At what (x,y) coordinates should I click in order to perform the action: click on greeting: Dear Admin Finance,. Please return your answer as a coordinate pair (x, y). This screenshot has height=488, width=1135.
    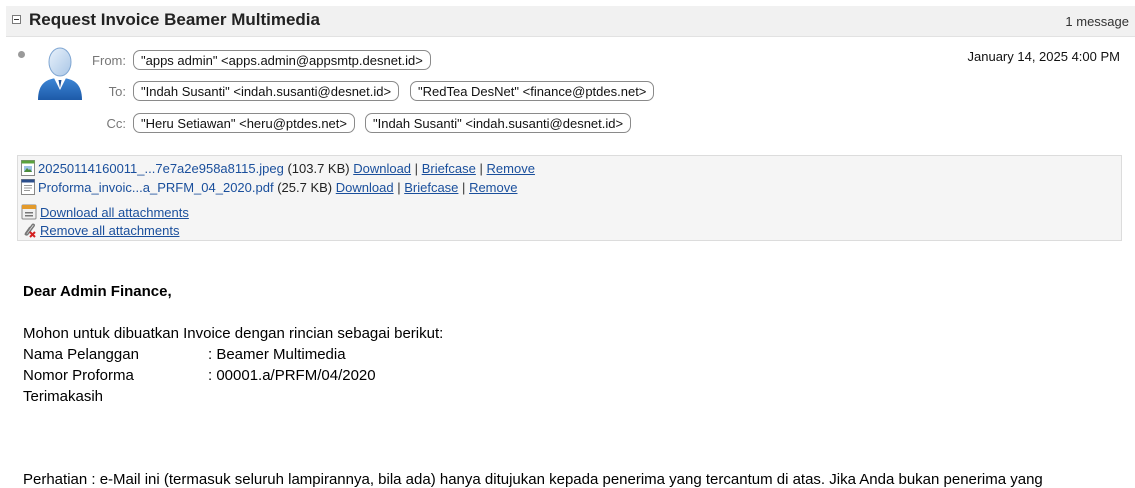
    Looking at the image, I should click on (97, 291).